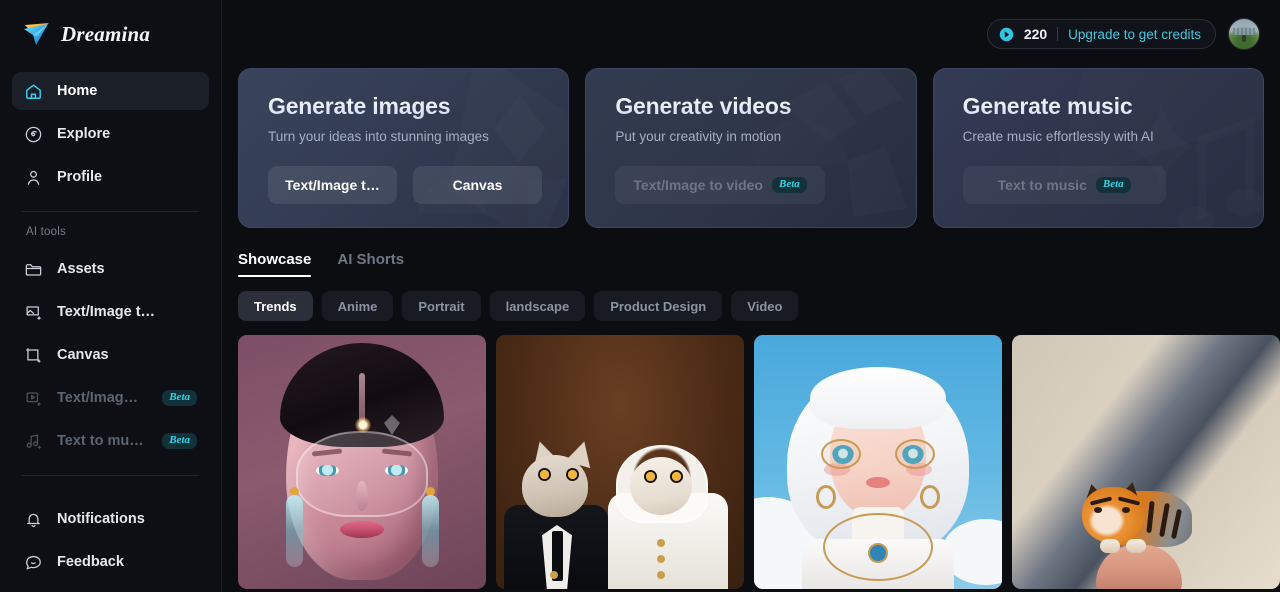 This screenshot has height=592, width=1280. I want to click on portrait-eye-left, so click(327, 470).